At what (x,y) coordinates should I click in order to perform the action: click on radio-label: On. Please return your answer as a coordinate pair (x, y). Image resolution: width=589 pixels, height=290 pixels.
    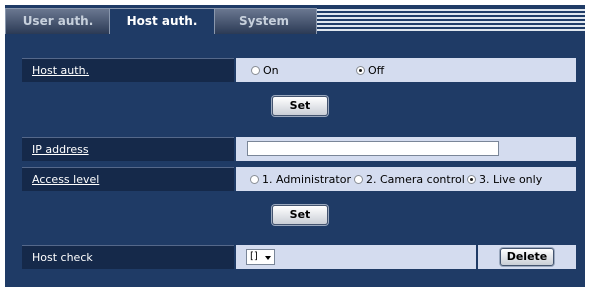
    Looking at the image, I should click on (271, 70).